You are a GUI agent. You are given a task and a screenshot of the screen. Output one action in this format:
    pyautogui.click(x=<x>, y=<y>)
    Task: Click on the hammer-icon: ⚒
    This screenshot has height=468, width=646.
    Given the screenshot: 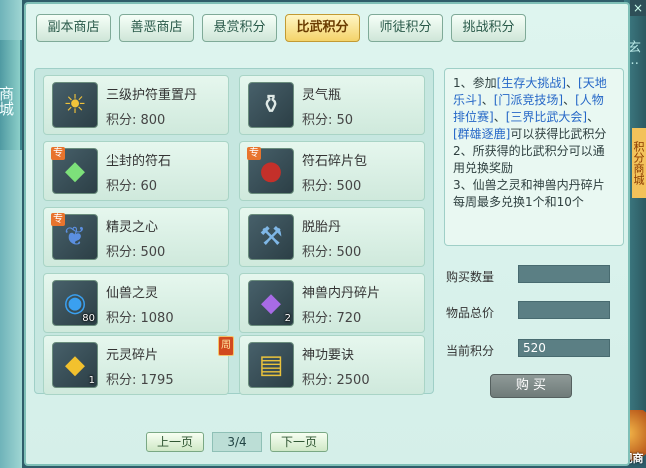 What is the action you would take?
    pyautogui.click(x=271, y=237)
    